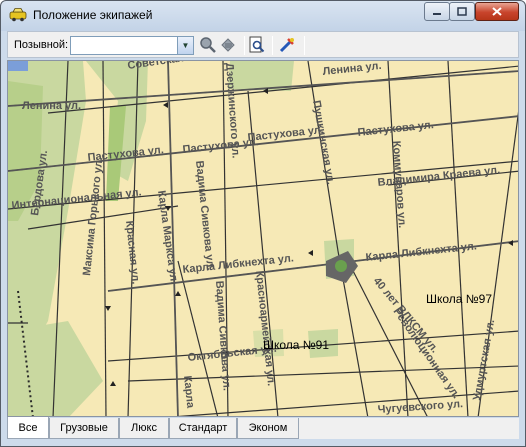  What do you see at coordinates (265, 328) in the screenshot?
I see `street-label: Красноармейская ул.` at bounding box center [265, 328].